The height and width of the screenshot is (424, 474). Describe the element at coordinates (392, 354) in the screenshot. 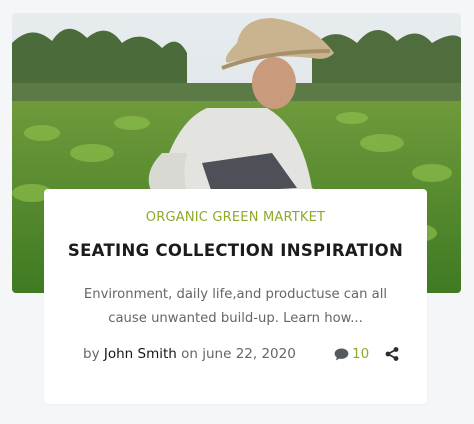

I see `share-icon` at that location.